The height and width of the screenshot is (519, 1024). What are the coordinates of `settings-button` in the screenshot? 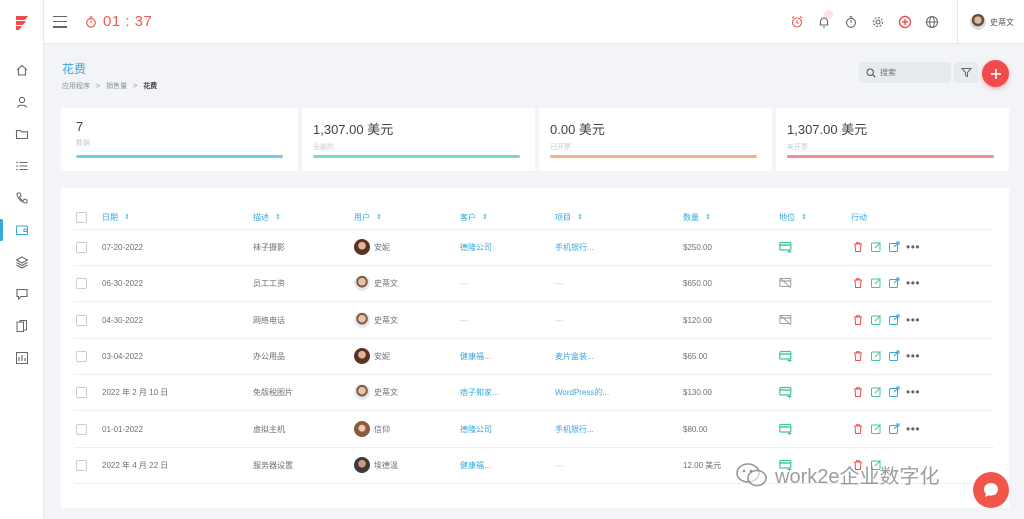 It's located at (877, 22).